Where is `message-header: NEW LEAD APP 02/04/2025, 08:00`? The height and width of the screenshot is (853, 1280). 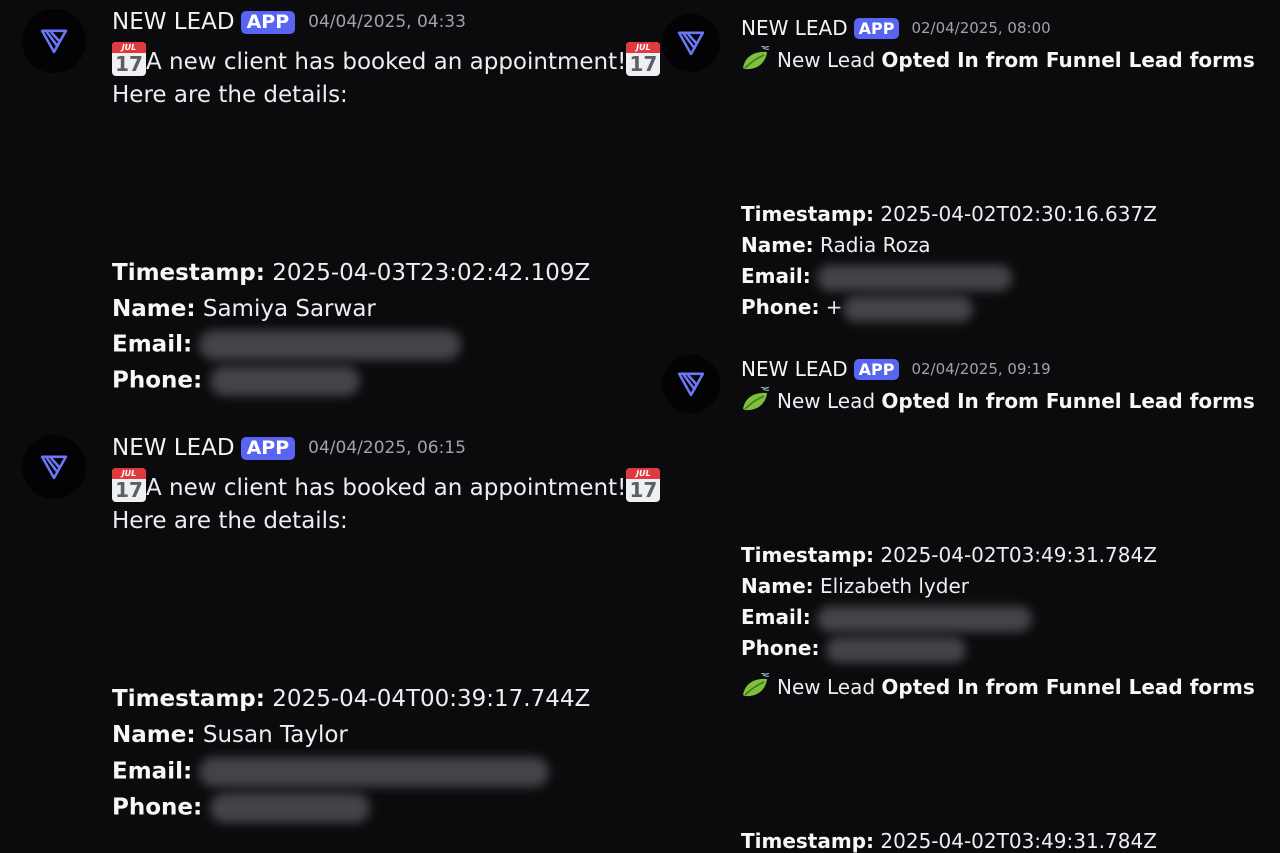
message-header: NEW LEAD APP 02/04/2025, 08:00 is located at coordinates (896, 28).